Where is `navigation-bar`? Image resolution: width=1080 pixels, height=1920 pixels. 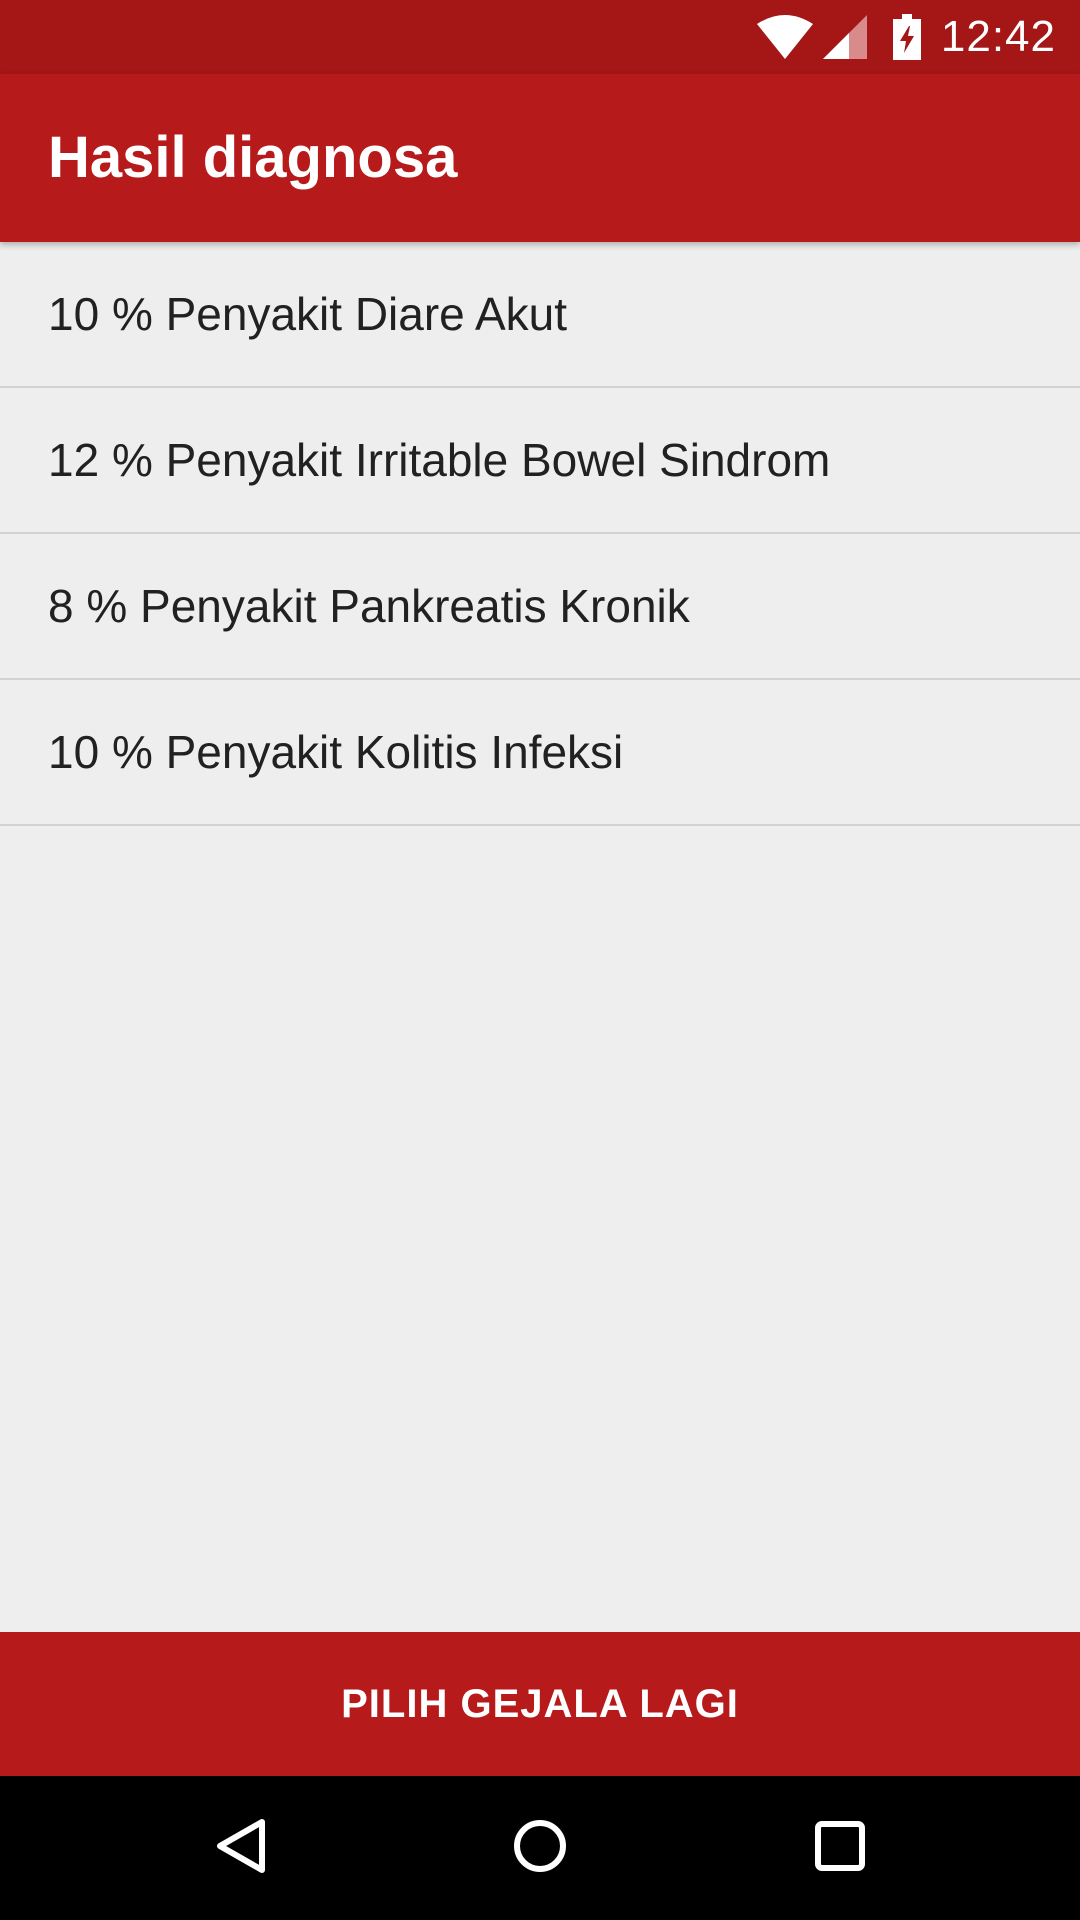
navigation-bar is located at coordinates (540, 1848).